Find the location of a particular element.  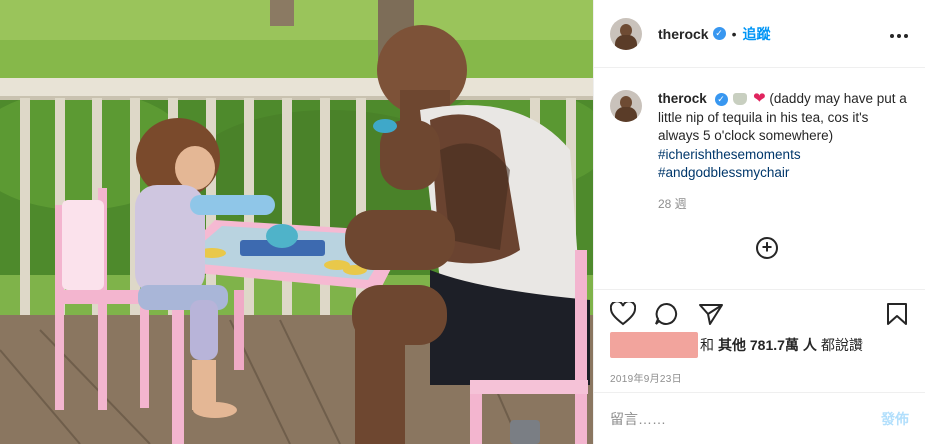

likes-summary: 和 其他 781.7萬 人 都說讚 is located at coordinates (736, 345).